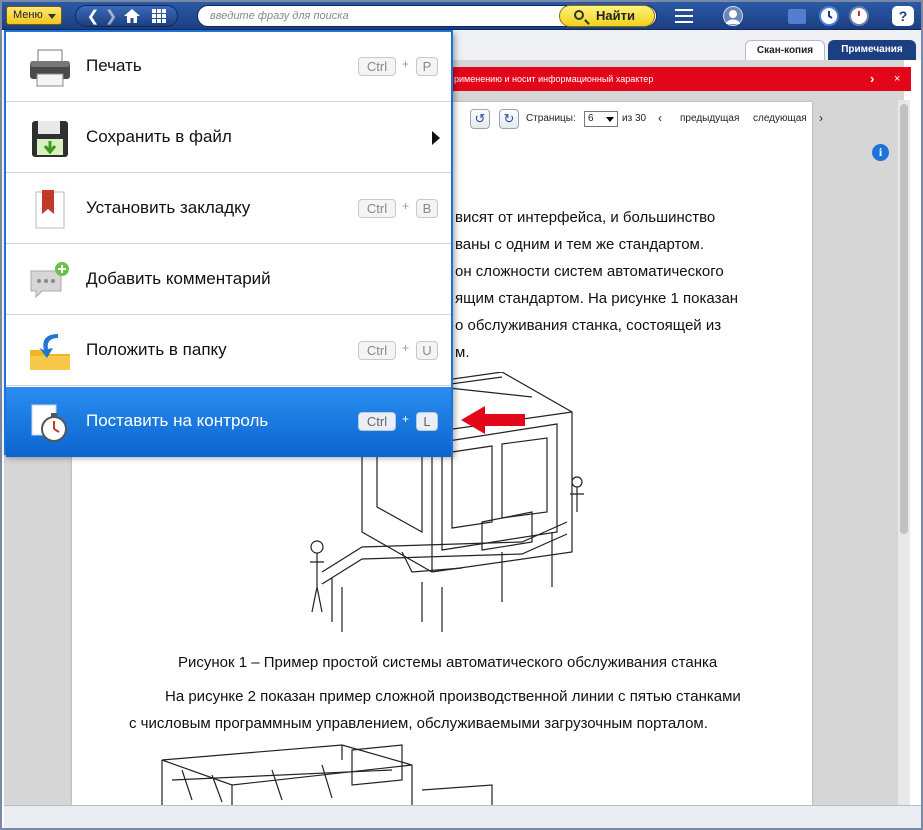 This screenshot has width=923, height=830. I want to click on save-file-icon, so click(50, 139).